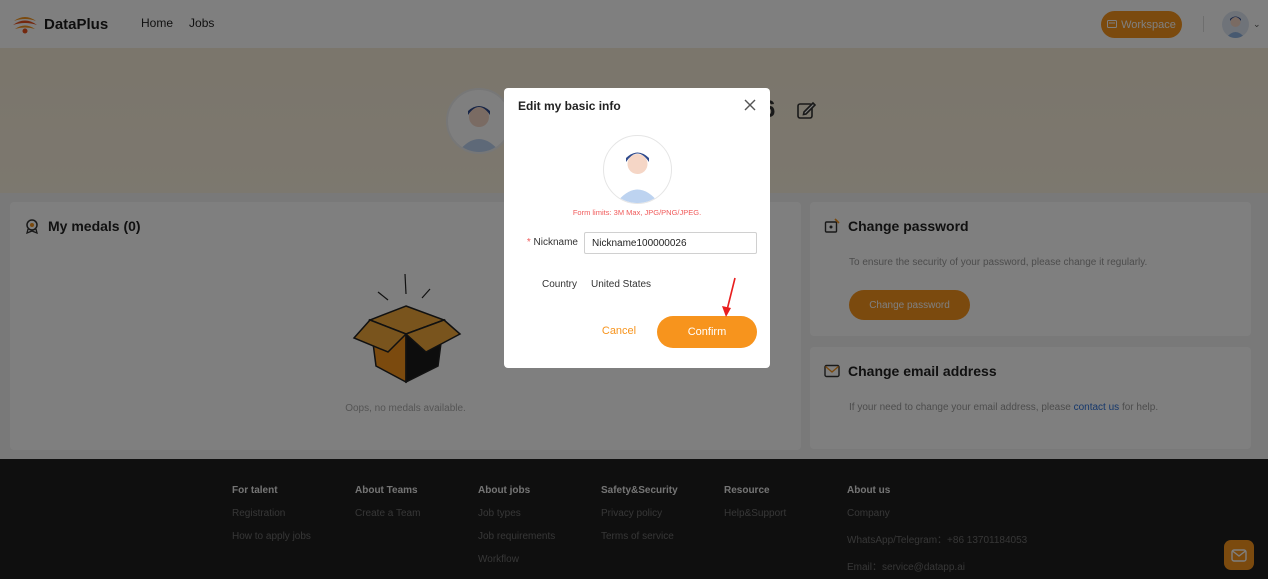 This screenshot has width=1268, height=579. Describe the element at coordinates (528, 242) in the screenshot. I see `required-mark: *` at that location.